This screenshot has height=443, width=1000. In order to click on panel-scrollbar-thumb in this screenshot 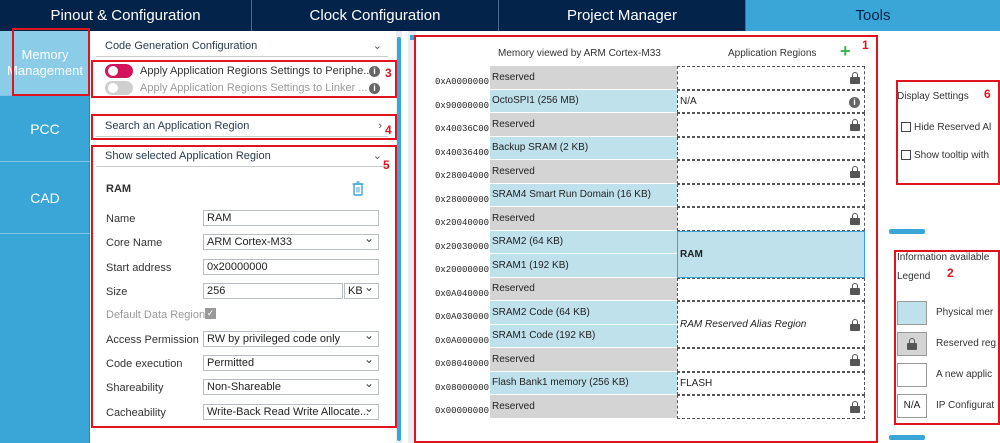, I will do `click(399, 239)`.